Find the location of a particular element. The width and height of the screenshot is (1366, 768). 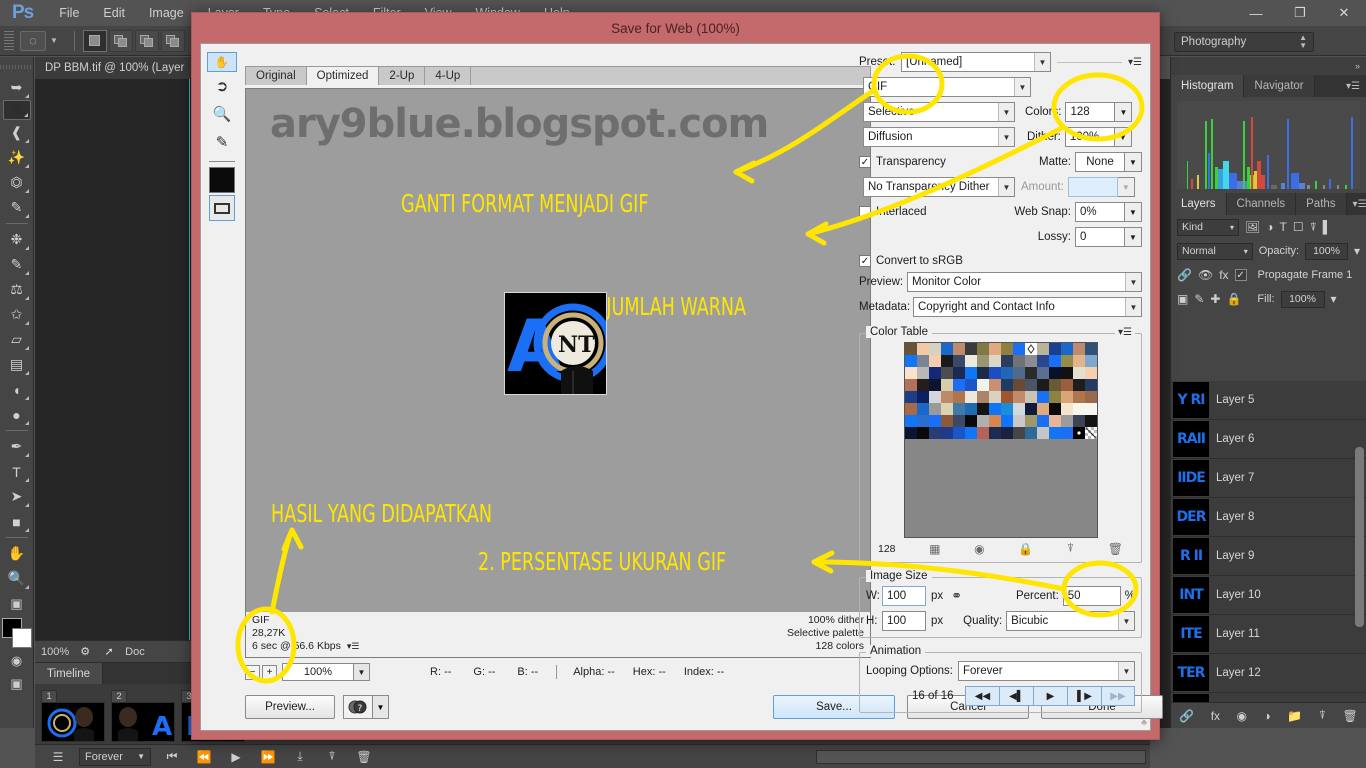

adjustment-layer-icon: ◑ is located at coordinates (1267, 716).